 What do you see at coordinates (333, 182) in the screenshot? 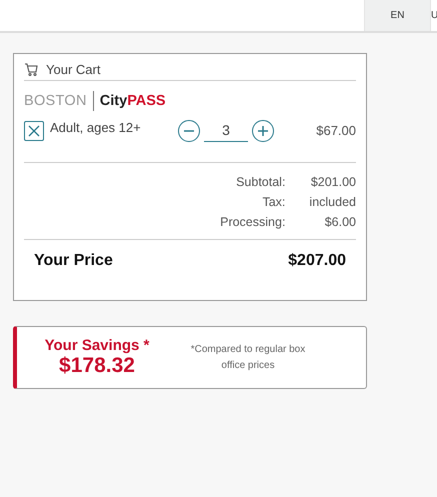
I see `summary-value: $201.00` at bounding box center [333, 182].